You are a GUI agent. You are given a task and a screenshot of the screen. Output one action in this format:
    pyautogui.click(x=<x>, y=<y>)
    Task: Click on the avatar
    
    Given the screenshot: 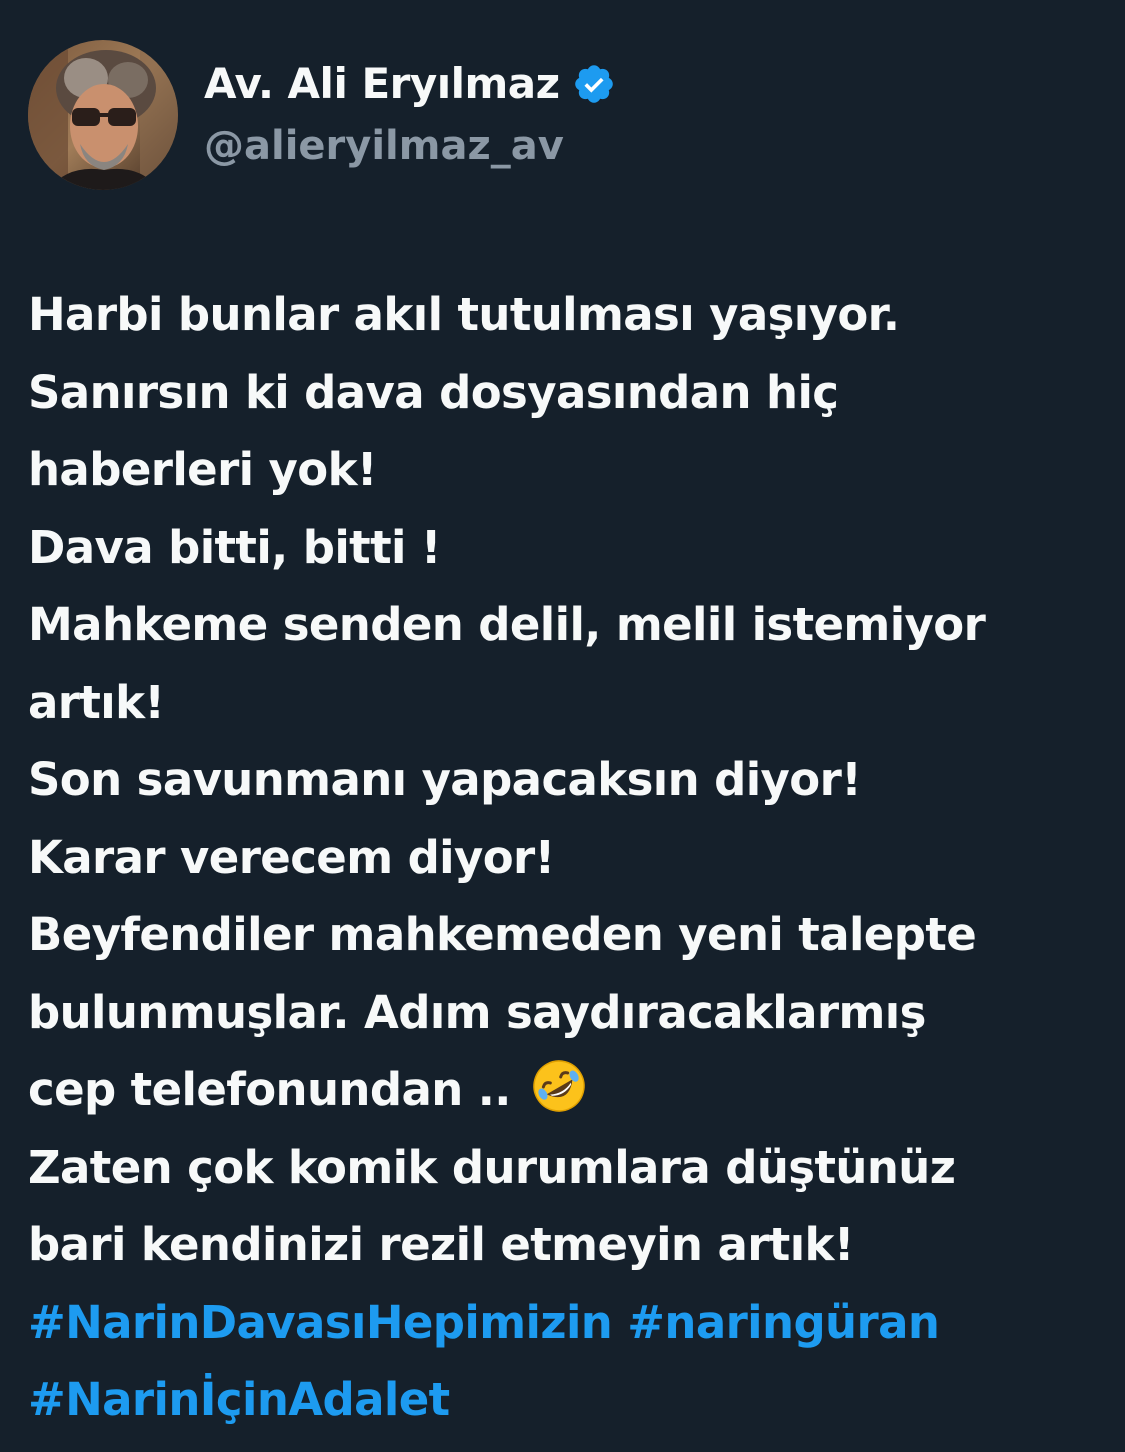 What is the action you would take?
    pyautogui.click(x=103, y=115)
    